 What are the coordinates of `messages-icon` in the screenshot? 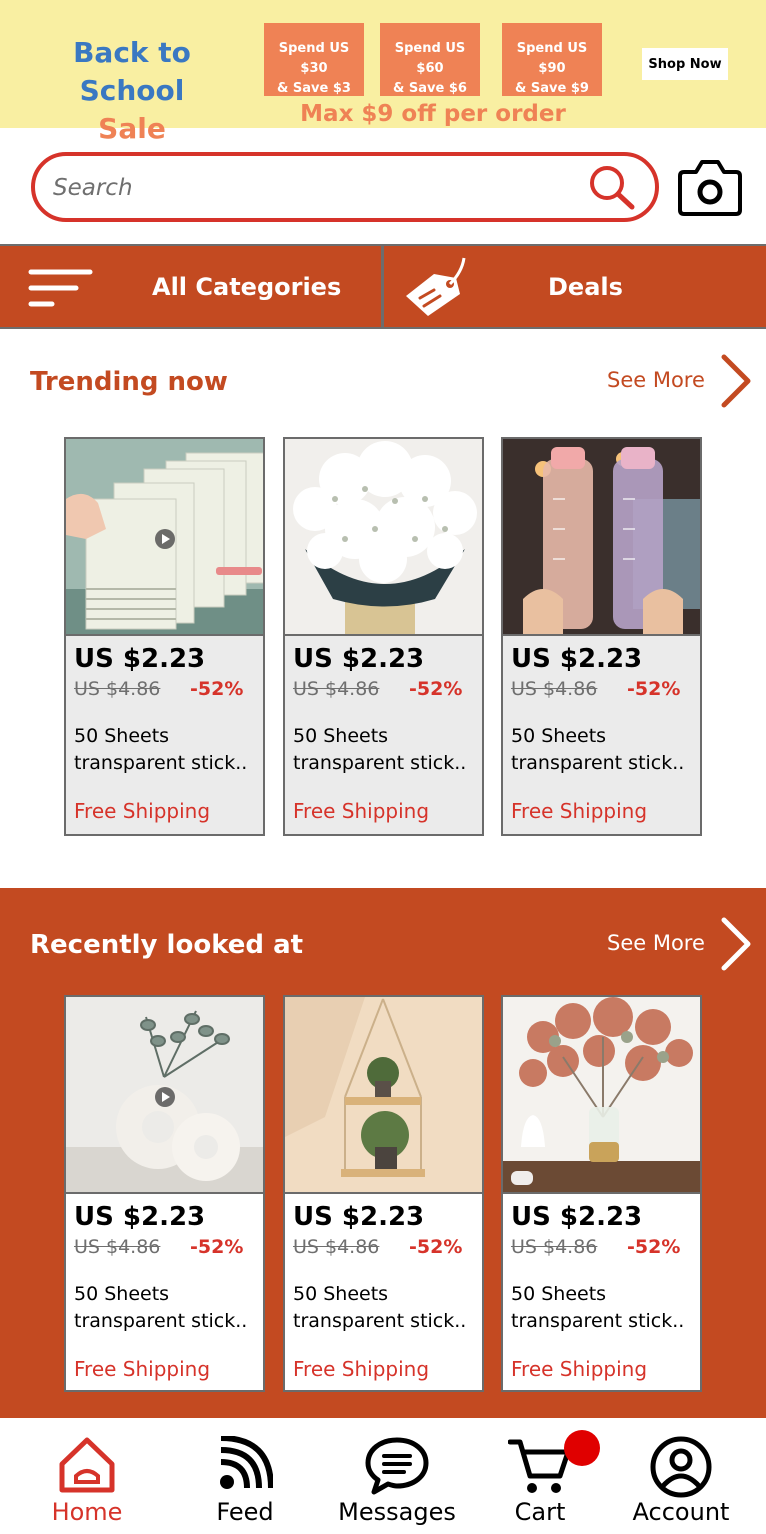 It's located at (397, 1466).